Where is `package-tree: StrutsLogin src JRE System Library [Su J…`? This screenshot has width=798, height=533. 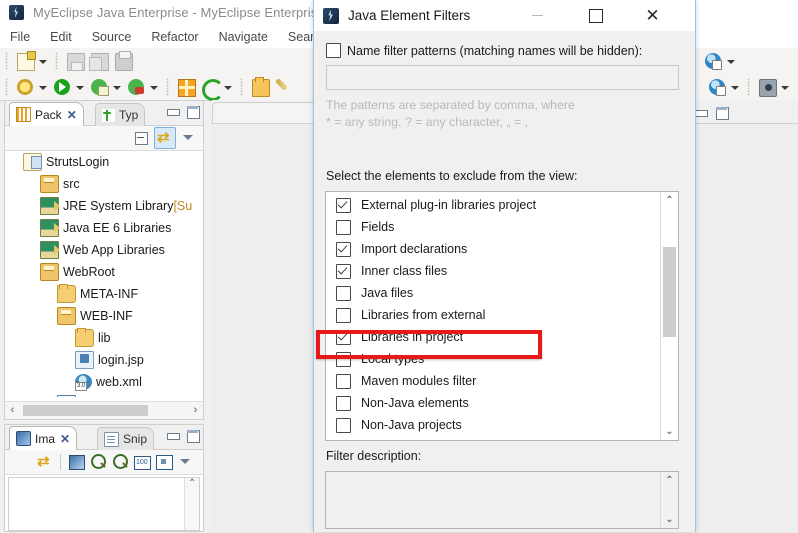 package-tree: StrutsLogin src JRE System Library [Su J… is located at coordinates (104, 274).